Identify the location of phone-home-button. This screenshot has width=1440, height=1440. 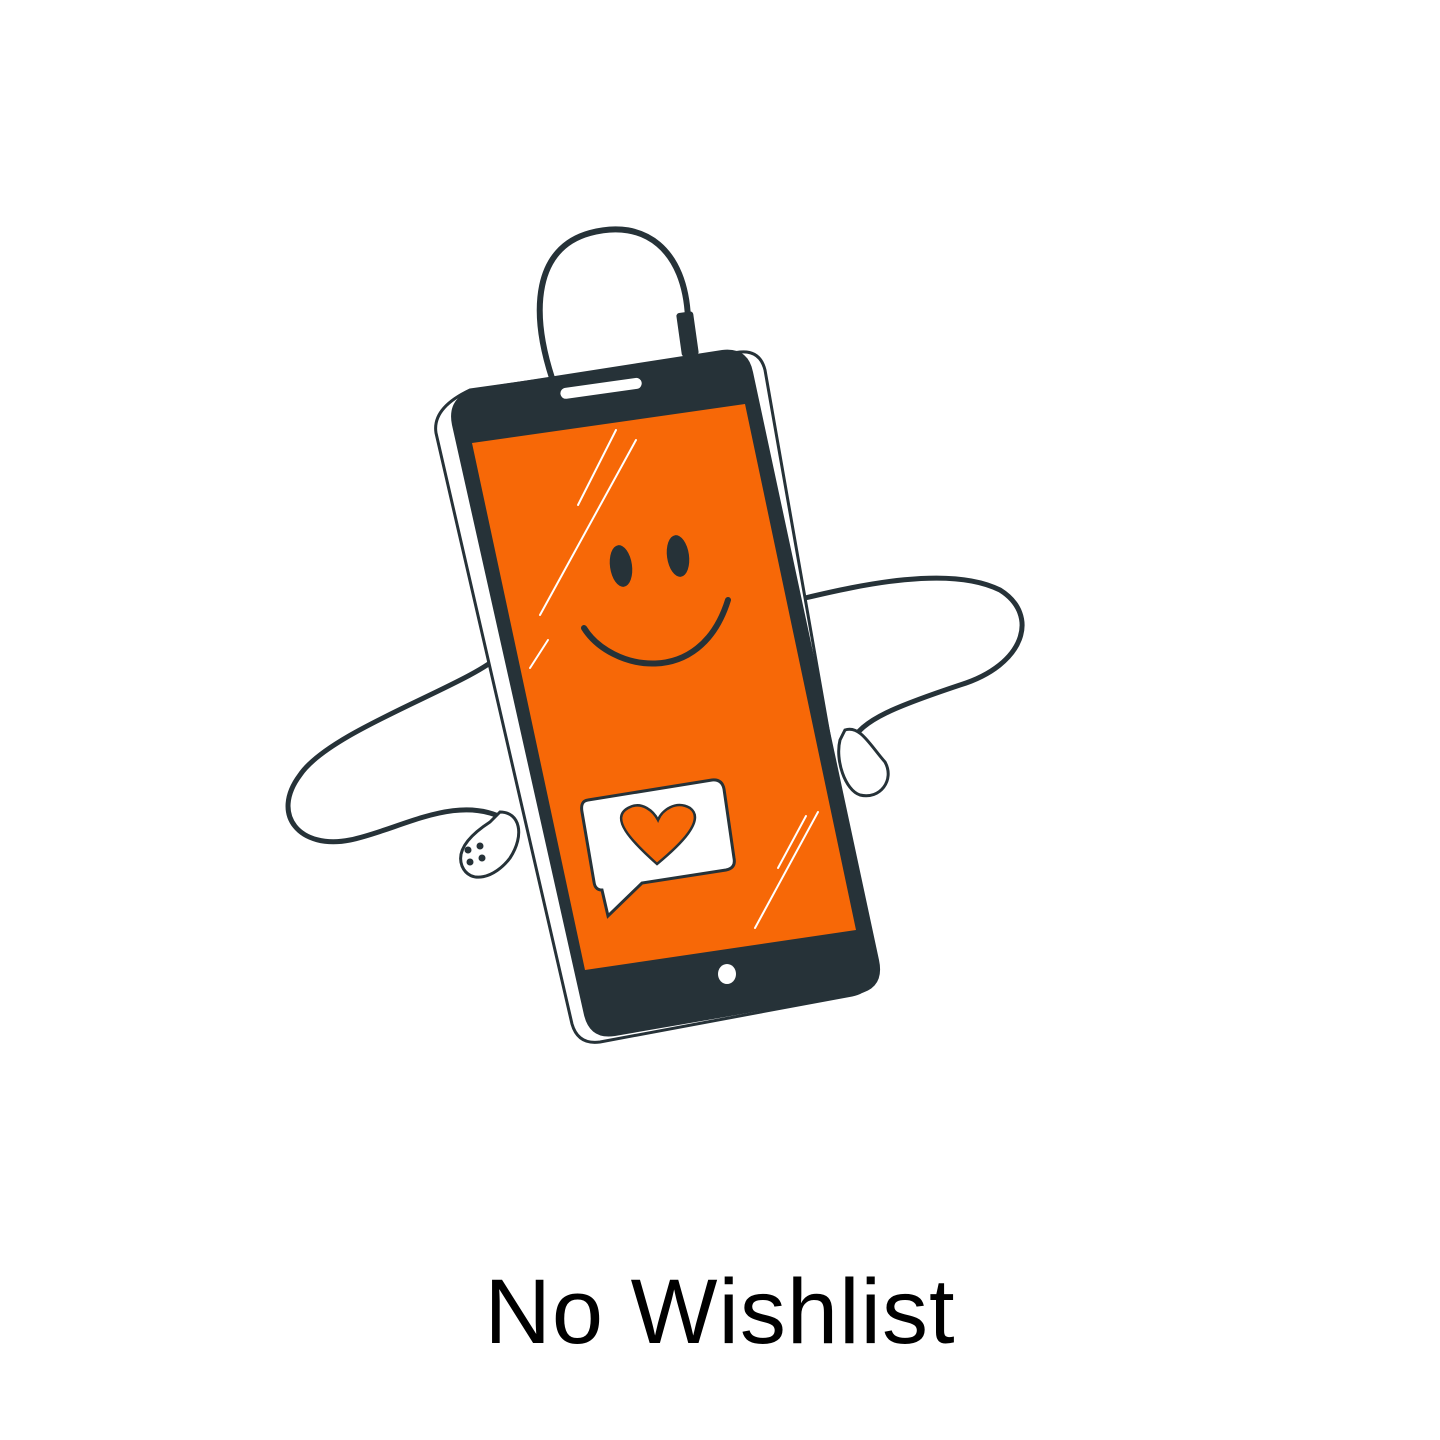
(727, 974).